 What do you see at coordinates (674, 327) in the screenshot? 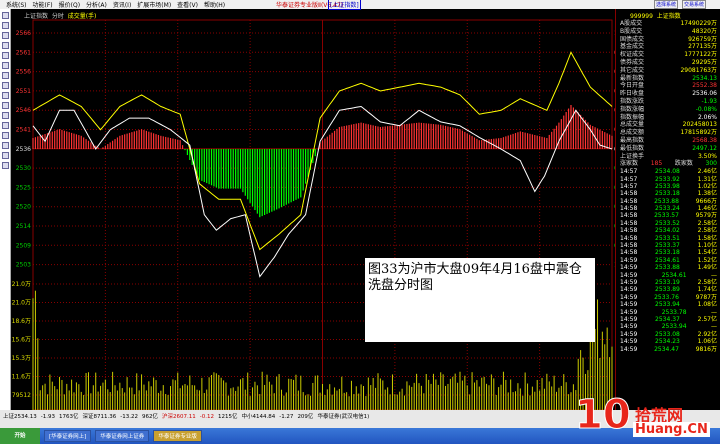
I see `tick-price: 2533.94` at bounding box center [674, 327].